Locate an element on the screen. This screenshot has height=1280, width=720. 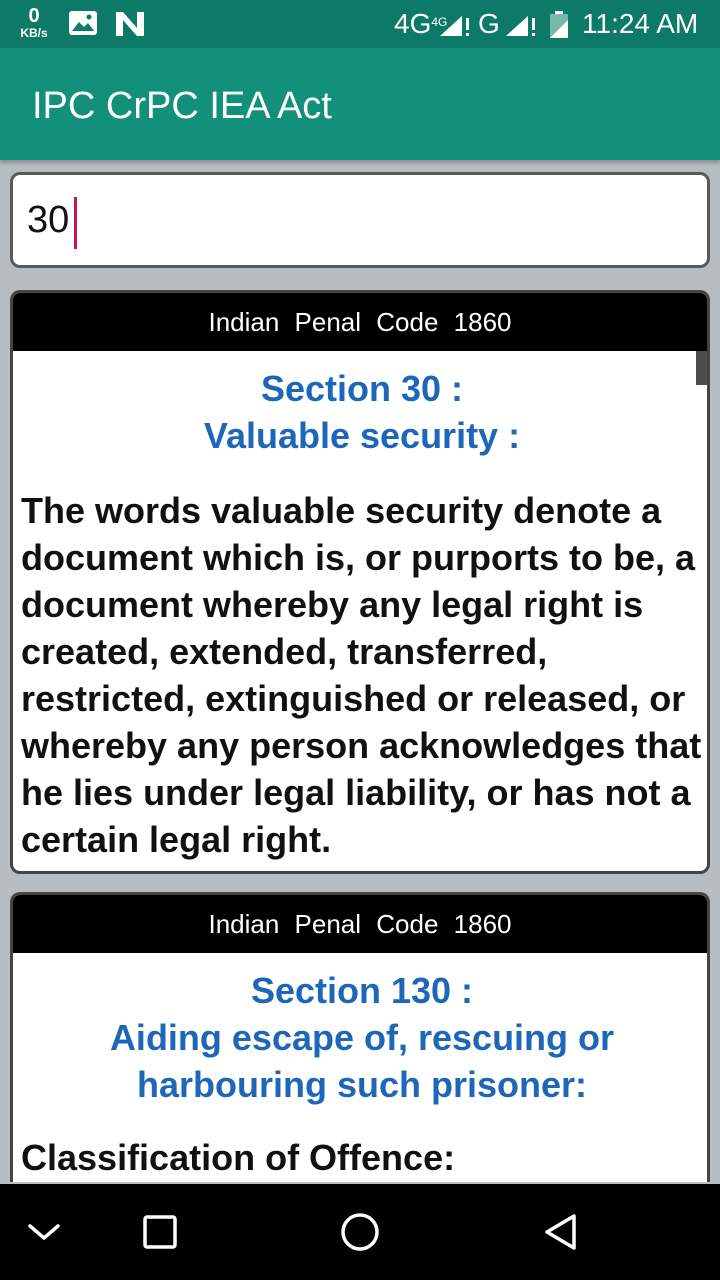
navigation-bar is located at coordinates (360, 1232).